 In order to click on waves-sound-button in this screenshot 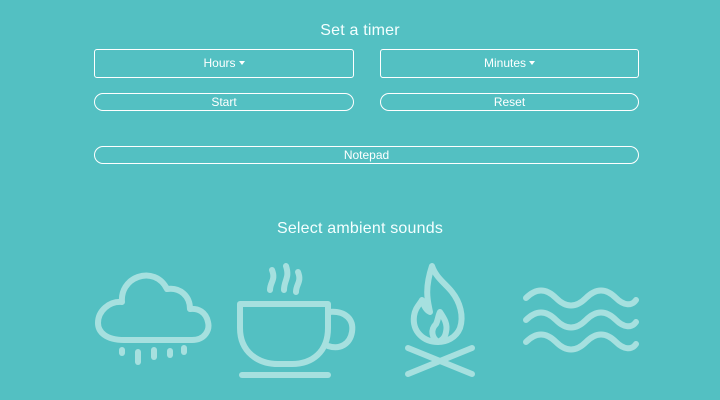, I will do `click(582, 322)`.